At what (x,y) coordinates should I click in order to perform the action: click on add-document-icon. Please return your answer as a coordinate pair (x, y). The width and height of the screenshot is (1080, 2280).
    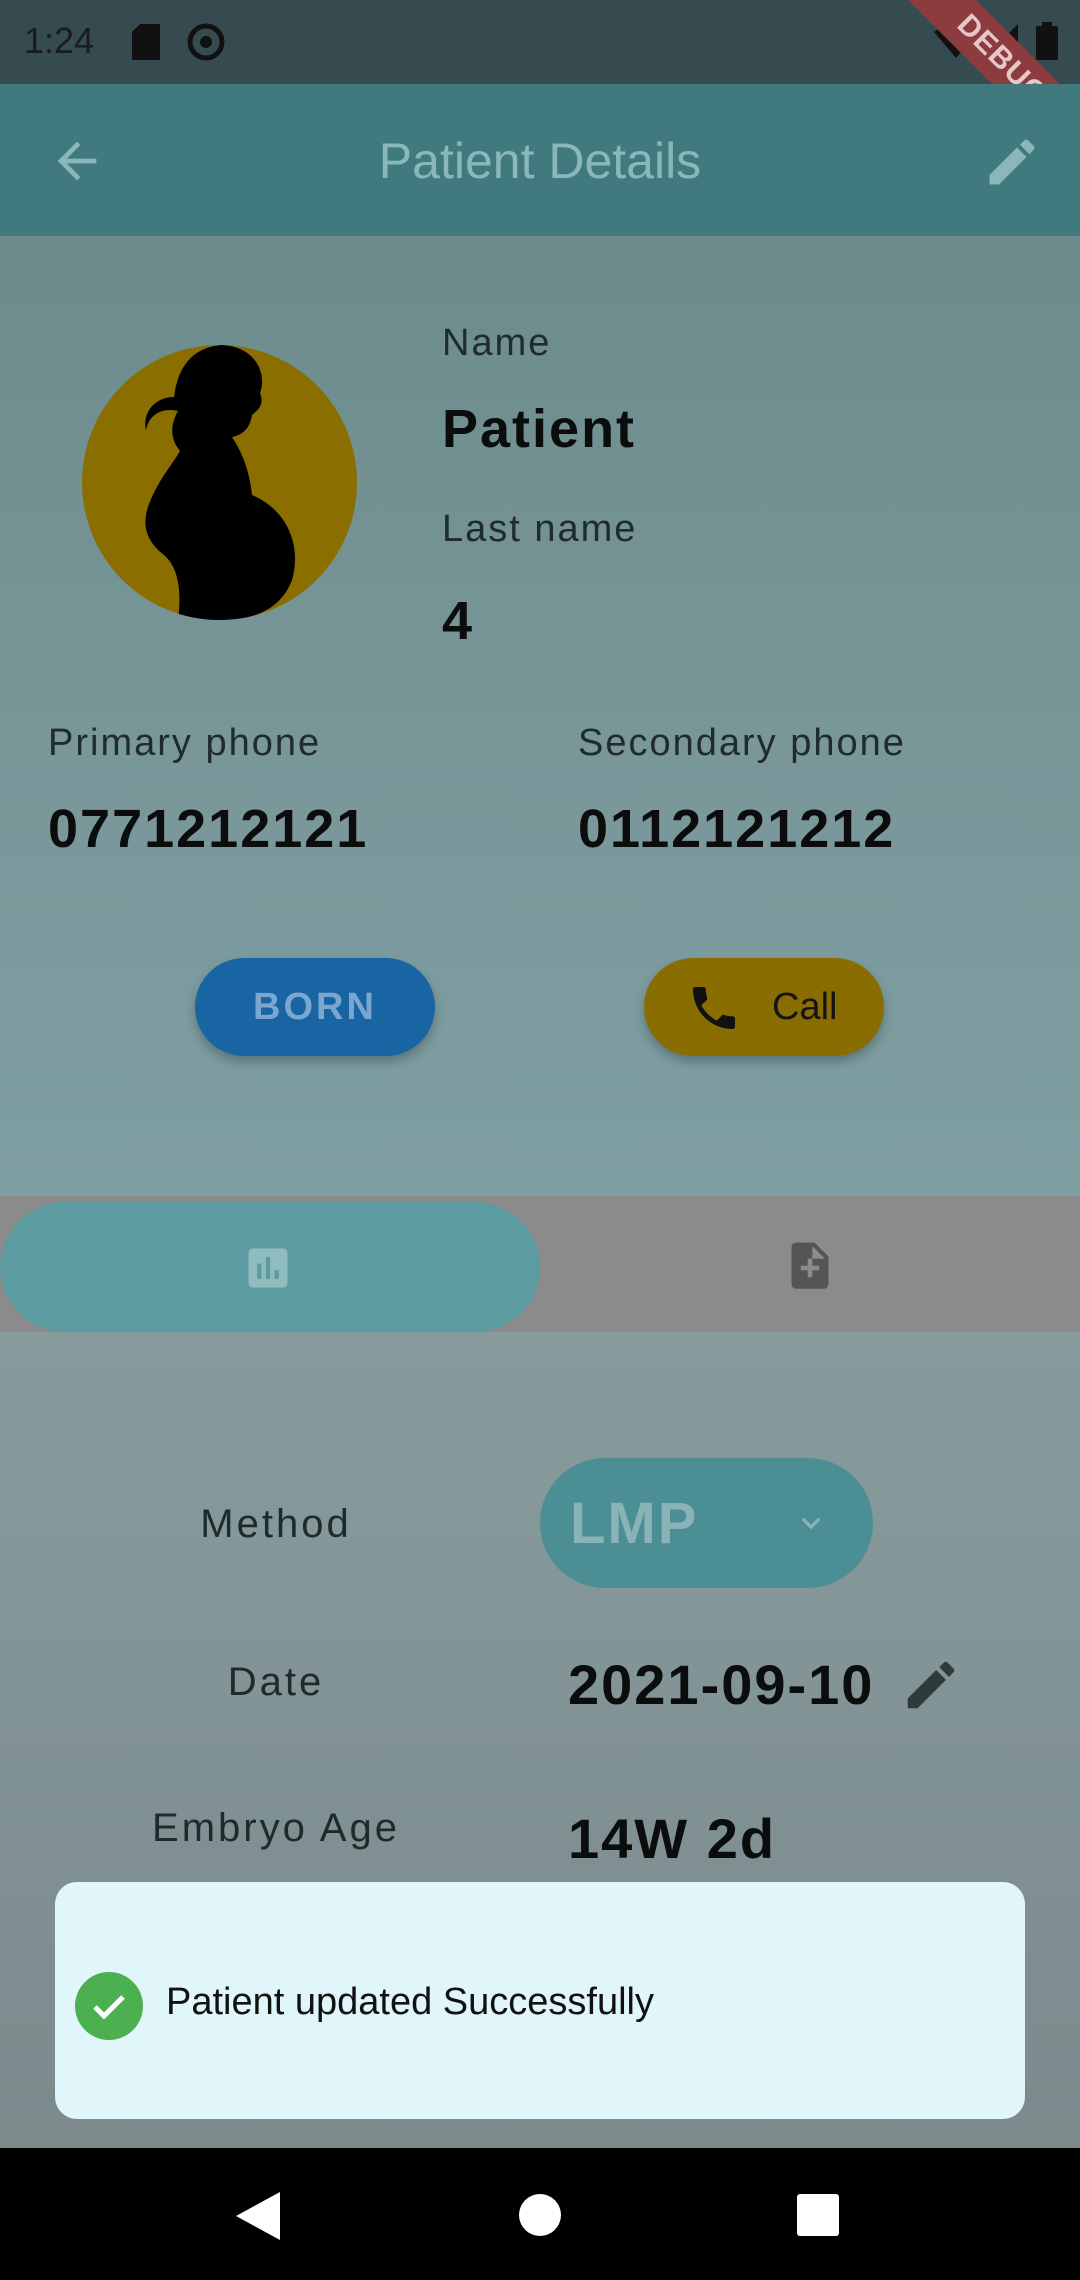
    Looking at the image, I should click on (810, 1270).